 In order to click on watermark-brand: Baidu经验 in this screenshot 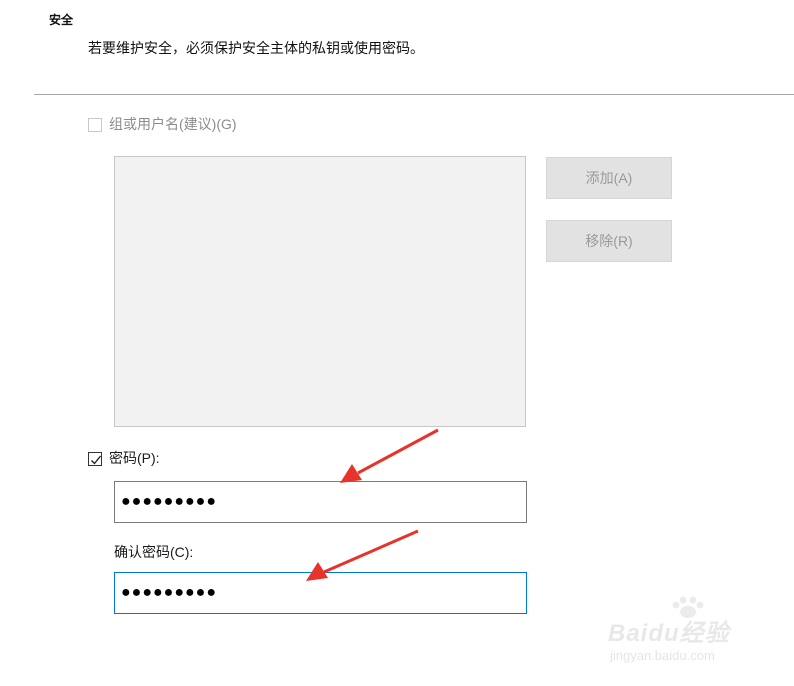, I will do `click(669, 633)`.